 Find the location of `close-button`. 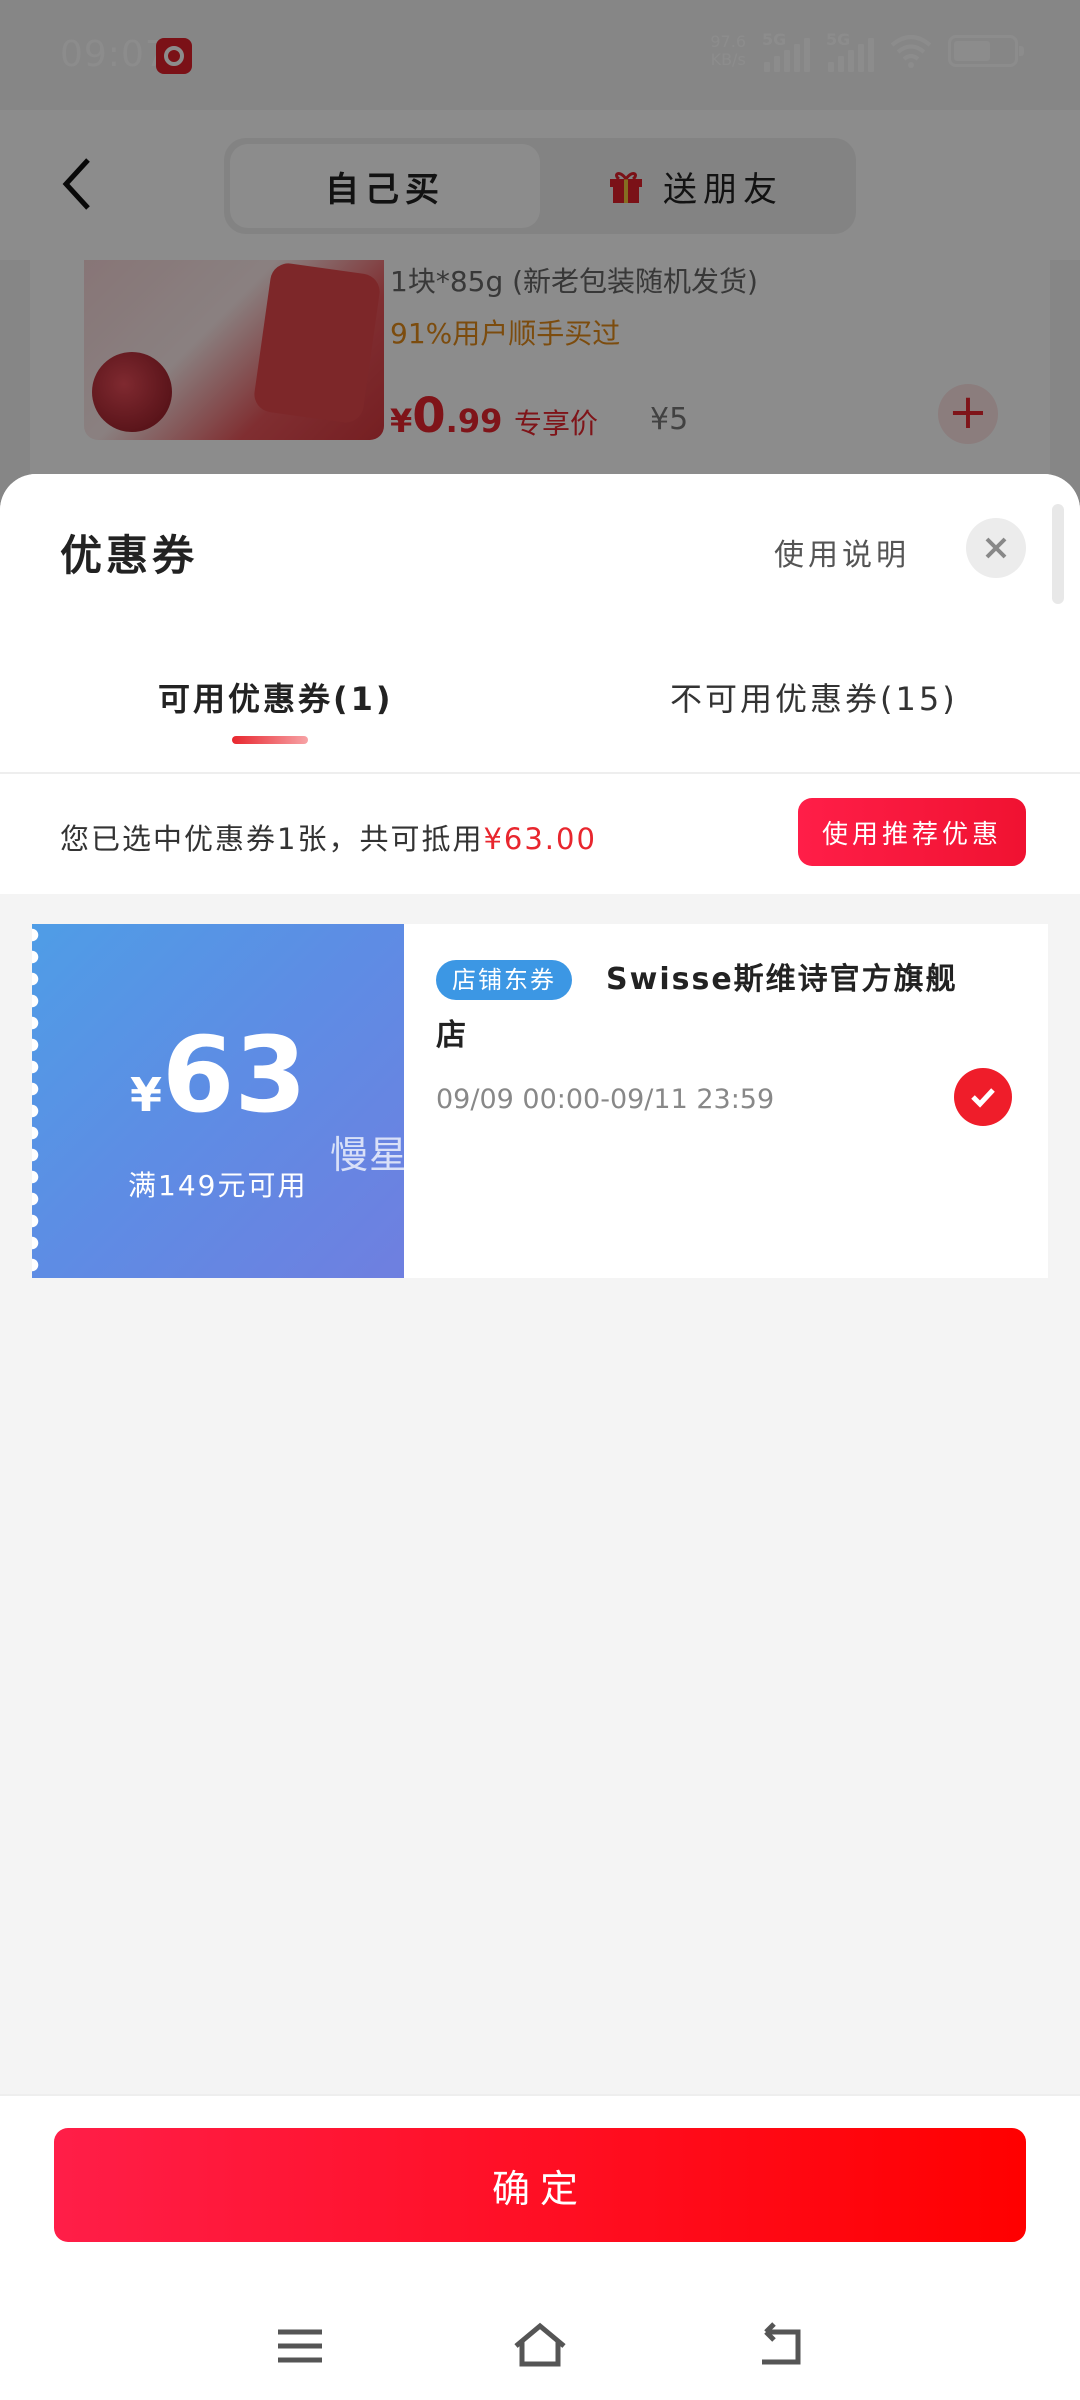

close-button is located at coordinates (996, 548).